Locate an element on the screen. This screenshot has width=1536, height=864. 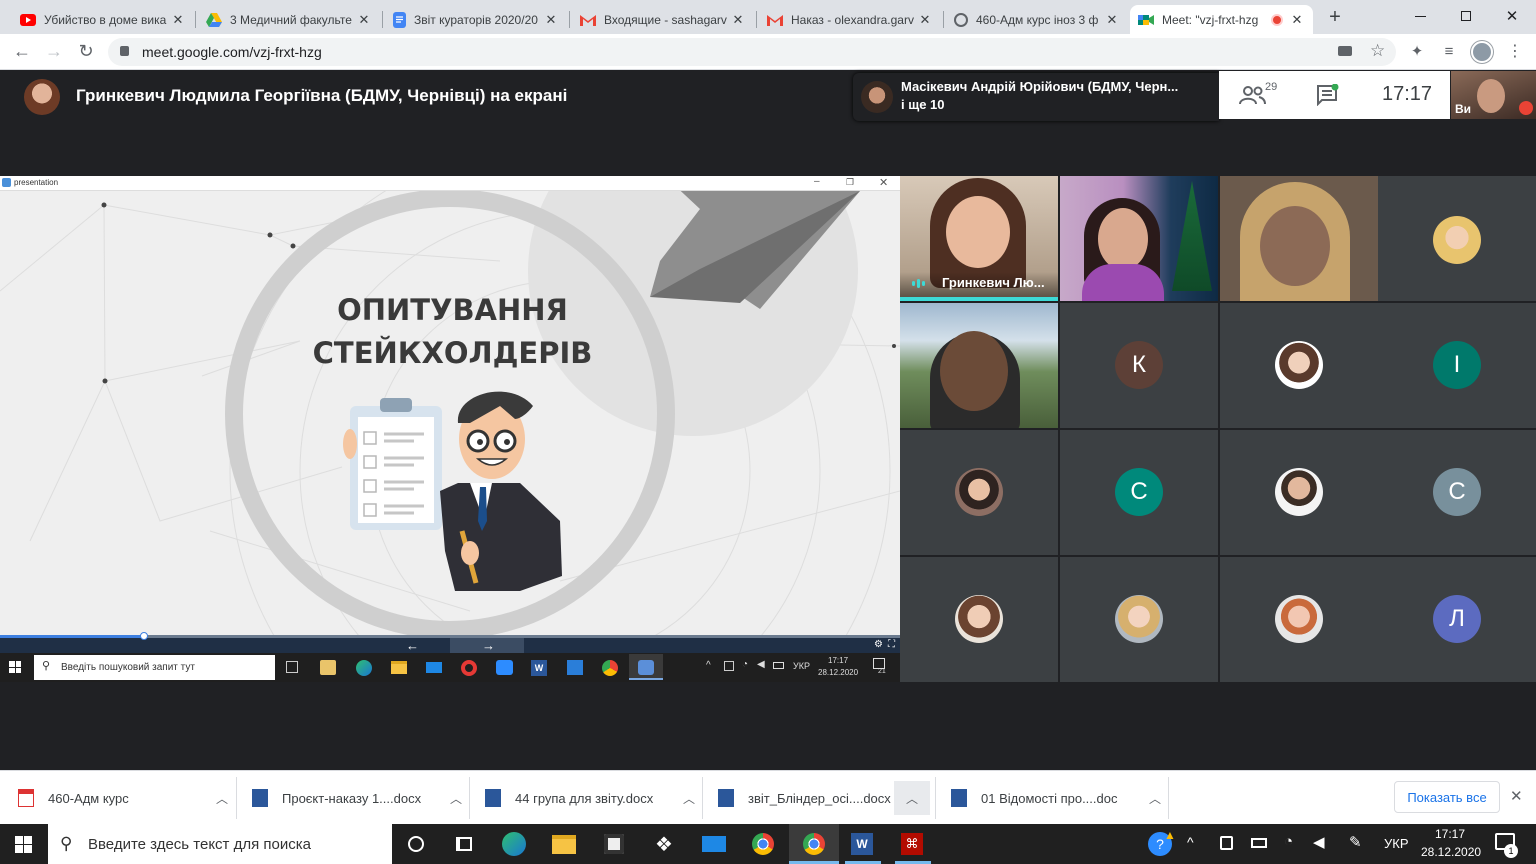
show-all-downloads-button: Показать все is located at coordinates (1447, 797).